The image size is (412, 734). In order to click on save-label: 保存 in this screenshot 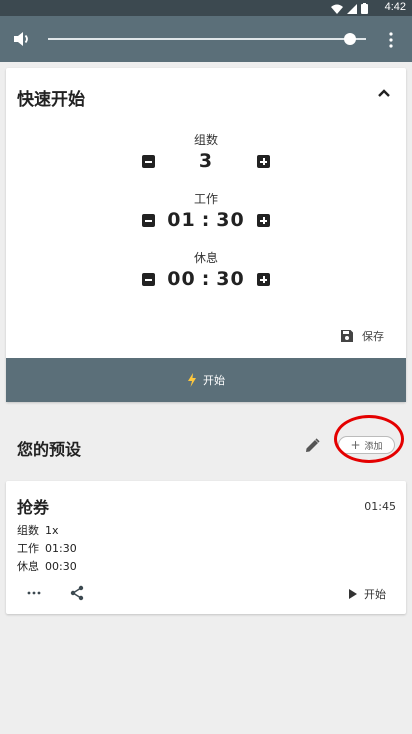, I will do `click(373, 336)`.